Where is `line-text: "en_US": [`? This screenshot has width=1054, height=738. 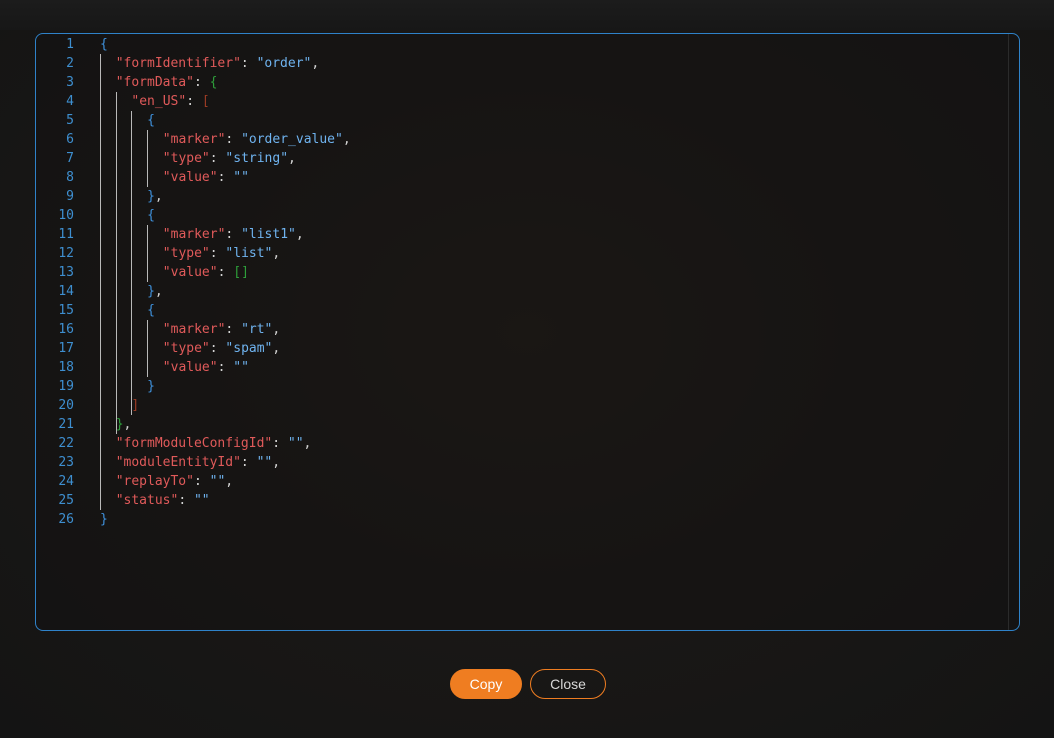
line-text: "en_US": [ is located at coordinates (170, 101).